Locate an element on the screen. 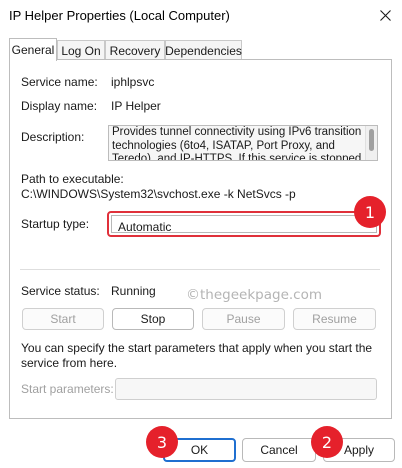 The width and height of the screenshot is (402, 468). tab-recovery-label: Recovery is located at coordinates (135, 50).